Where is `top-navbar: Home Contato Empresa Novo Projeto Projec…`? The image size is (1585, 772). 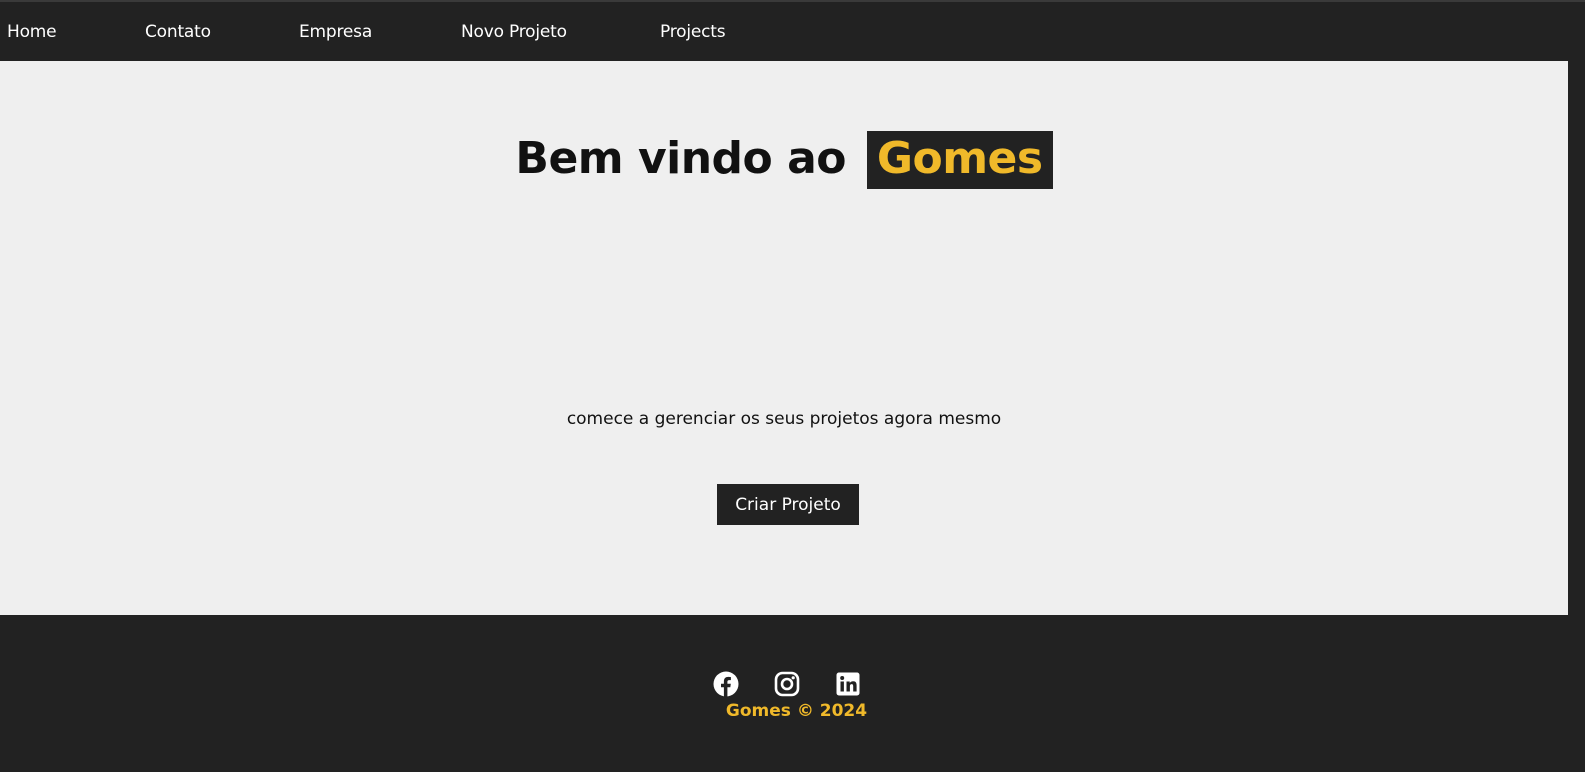 top-navbar: Home Contato Empresa Novo Projeto Projec… is located at coordinates (792, 30).